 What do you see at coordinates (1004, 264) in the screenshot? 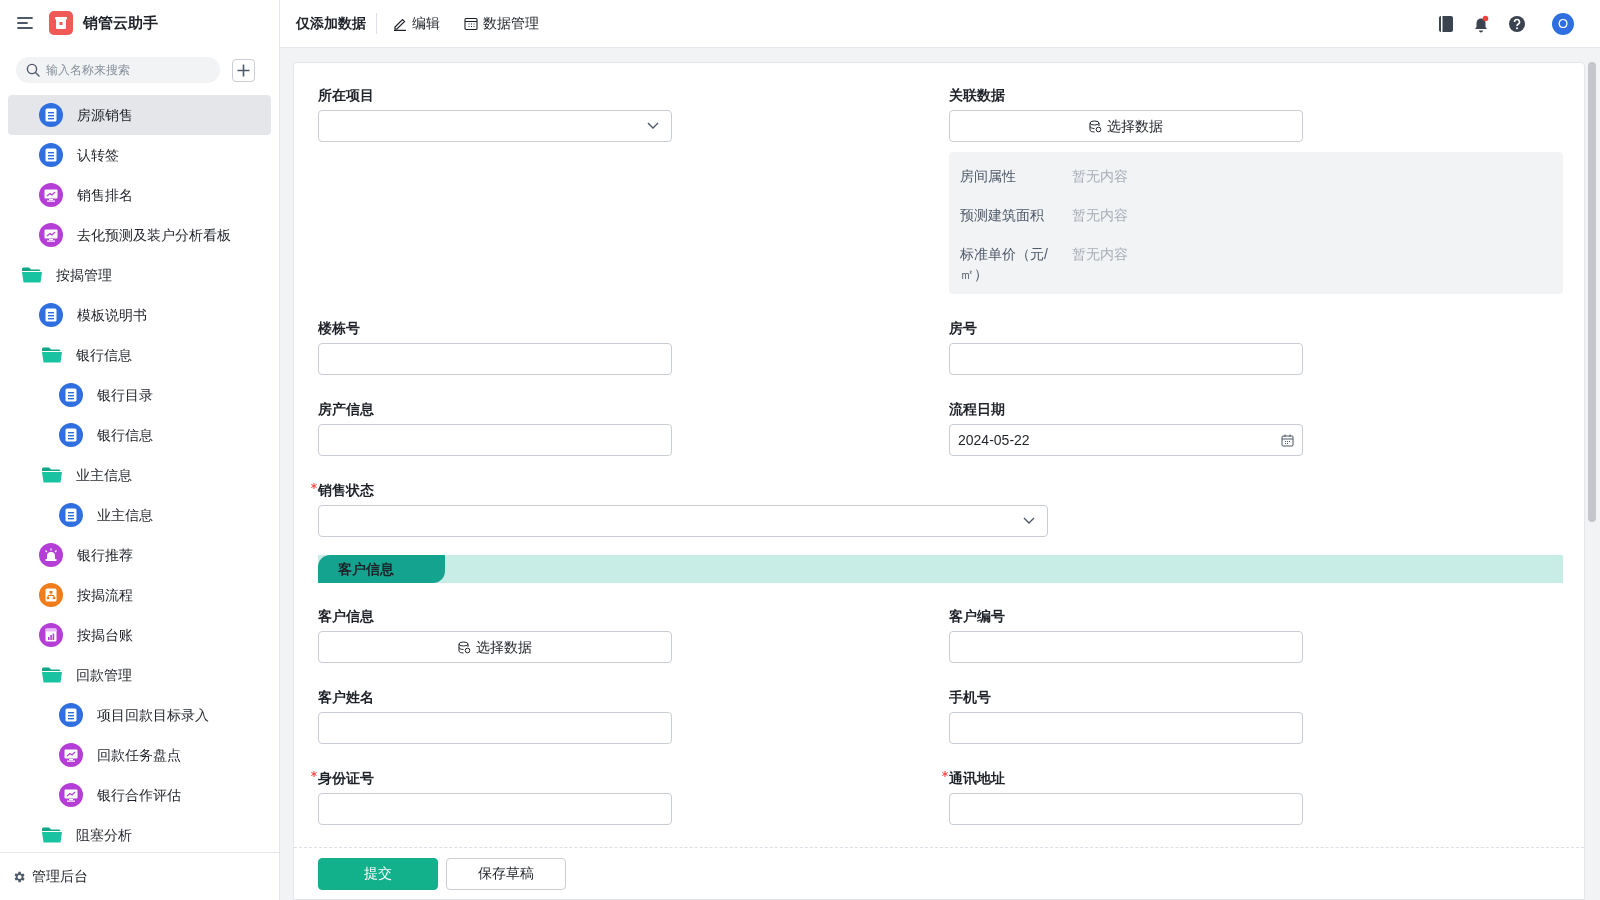
I see `detail-label: 标准单价（元/㎡）` at bounding box center [1004, 264].